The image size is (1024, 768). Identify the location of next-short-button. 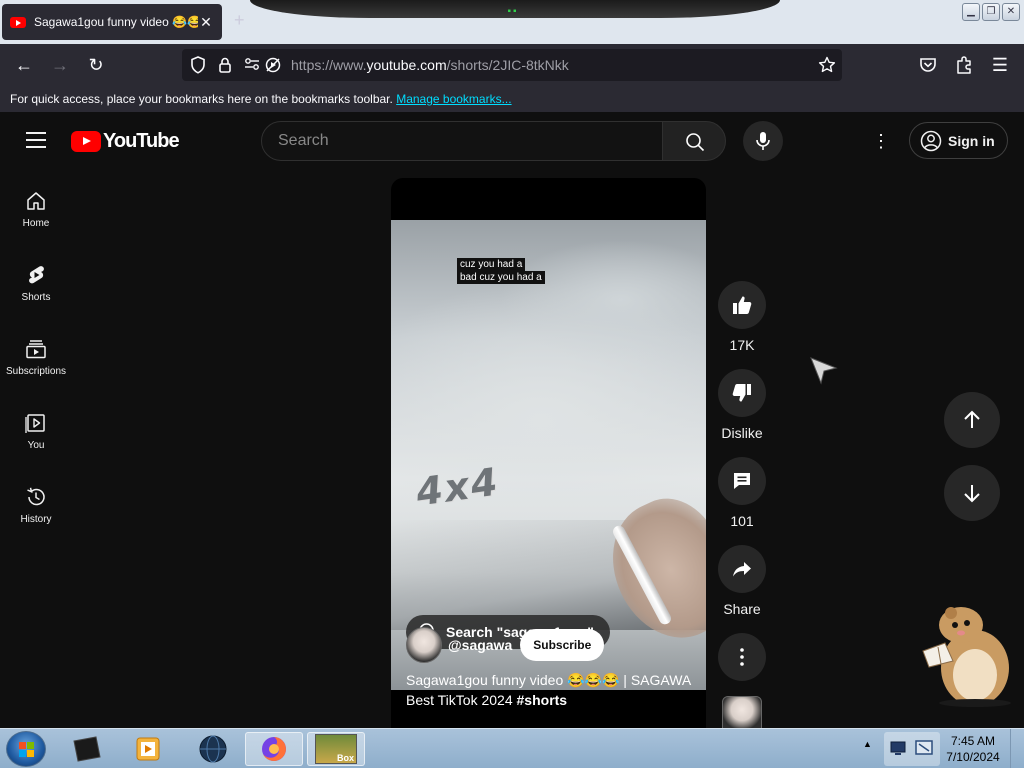
(972, 493).